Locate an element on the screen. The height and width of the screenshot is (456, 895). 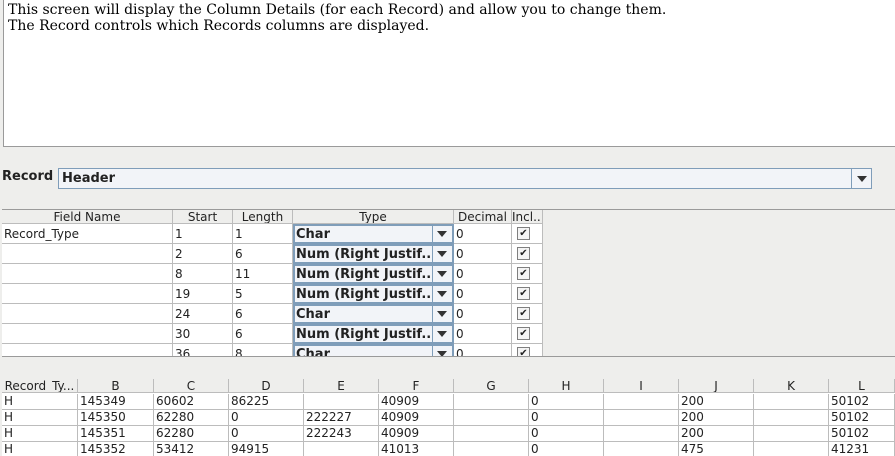
header-start: Start is located at coordinates (203, 217).